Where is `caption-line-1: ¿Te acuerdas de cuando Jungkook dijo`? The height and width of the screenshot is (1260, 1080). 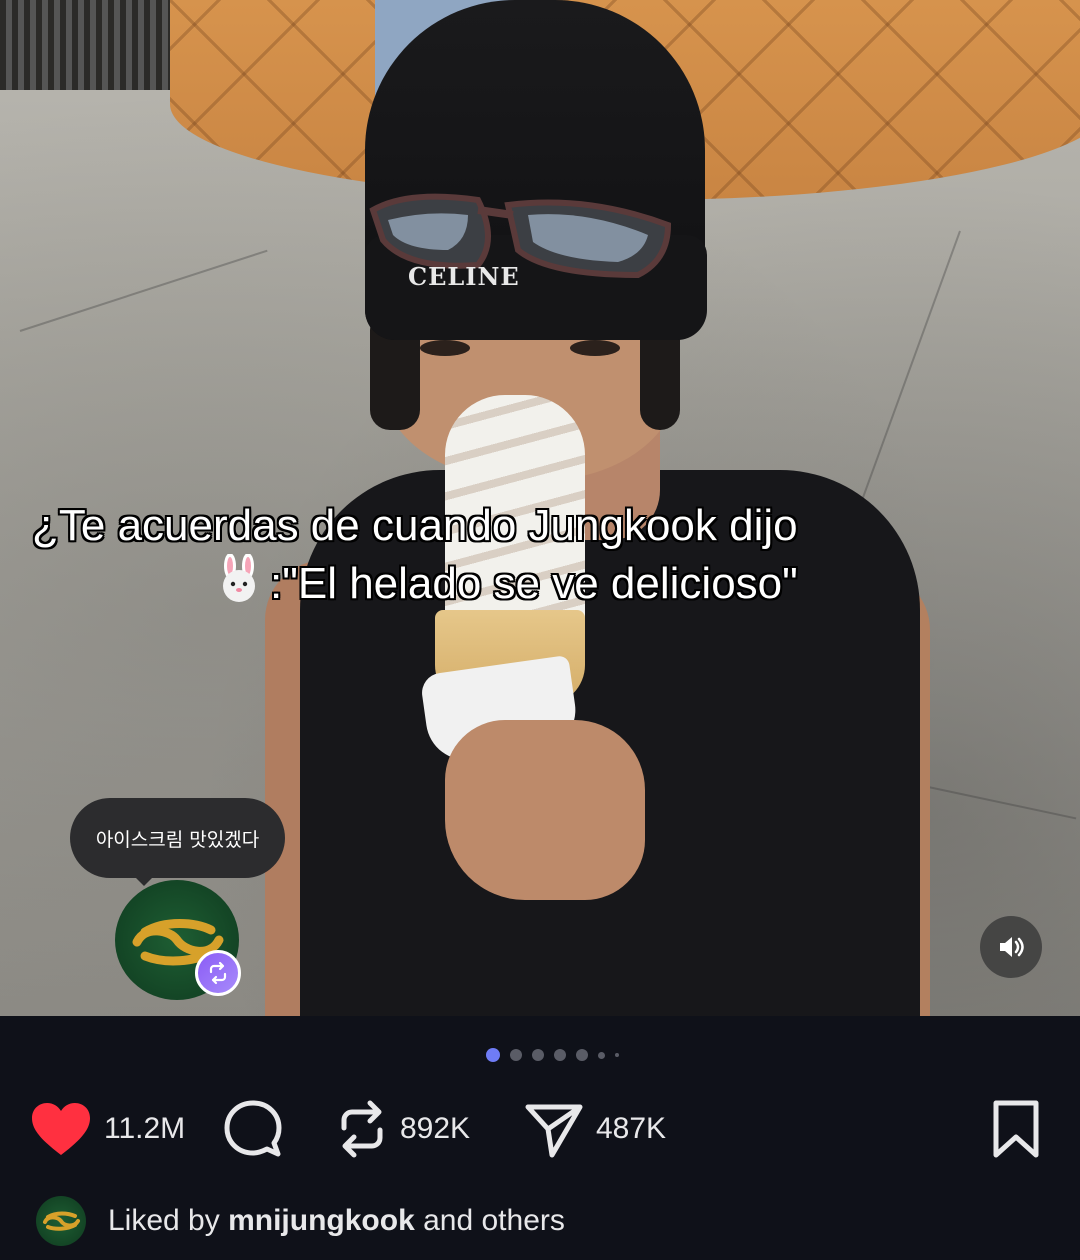
caption-line-1: ¿Te acuerdas de cuando Jungkook dijo is located at coordinates (415, 525).